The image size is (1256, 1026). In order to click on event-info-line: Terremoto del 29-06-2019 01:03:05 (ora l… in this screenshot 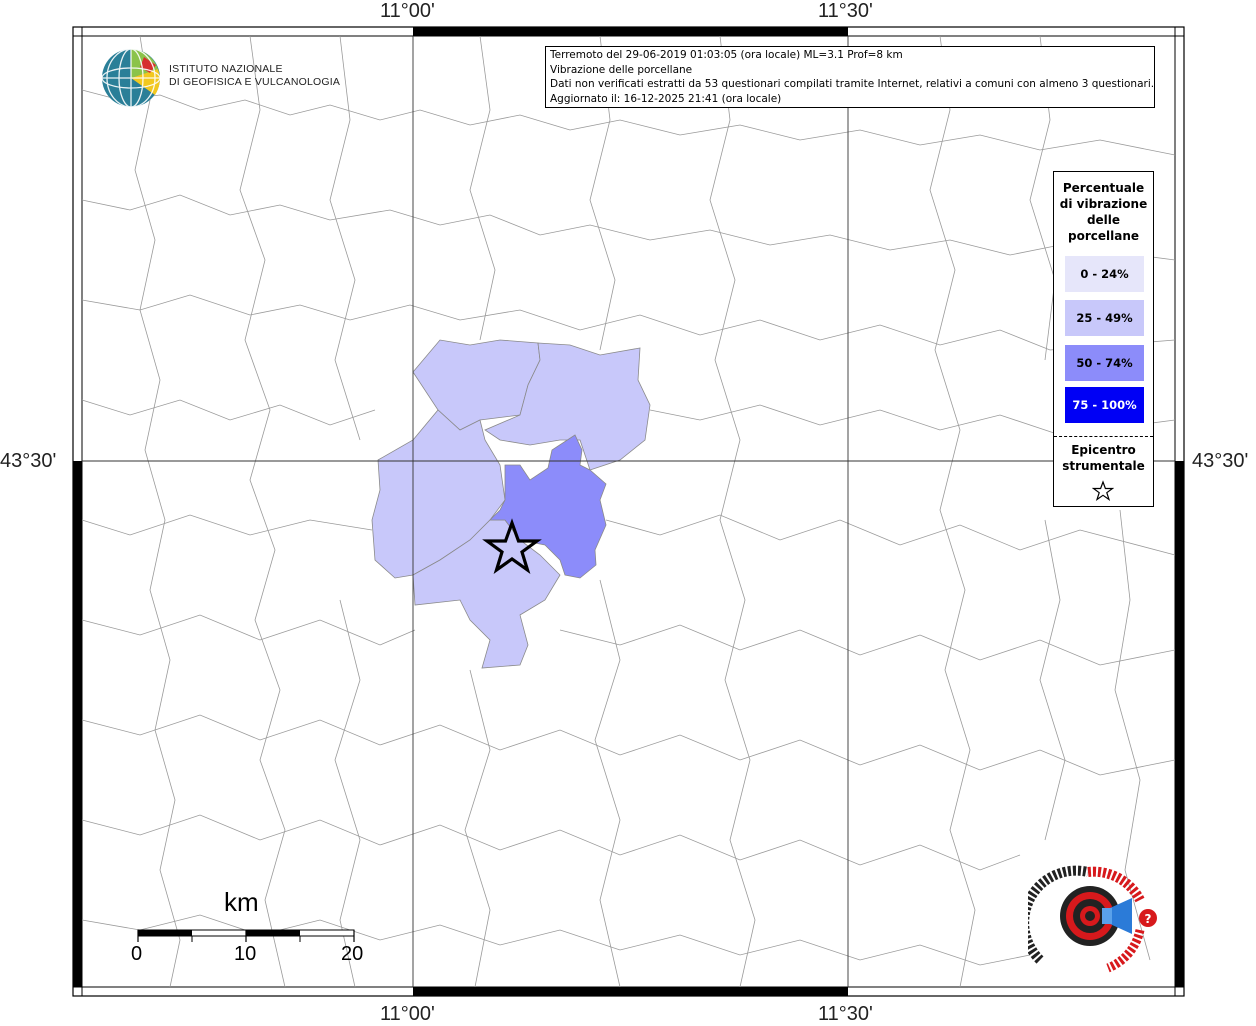, I will do `click(726, 55)`.